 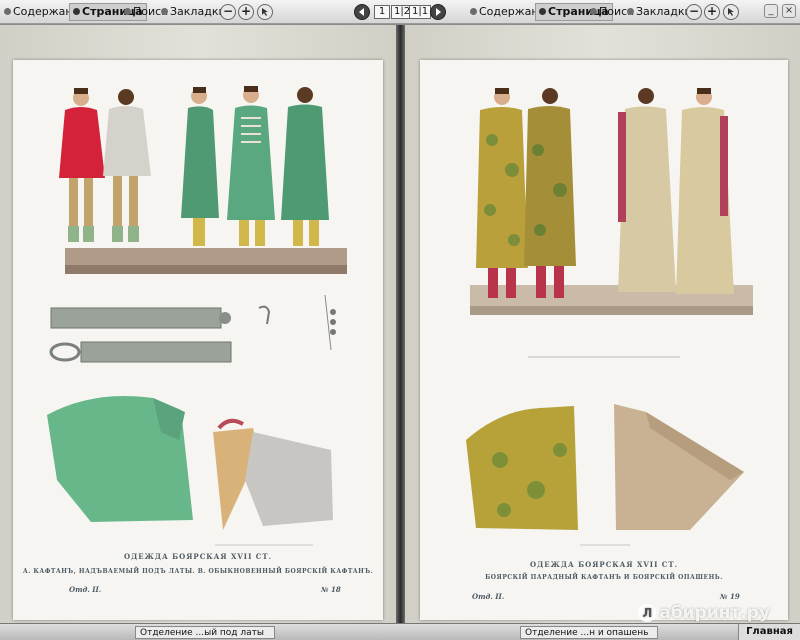 I want to click on close-icon: ×, so click(x=789, y=10).